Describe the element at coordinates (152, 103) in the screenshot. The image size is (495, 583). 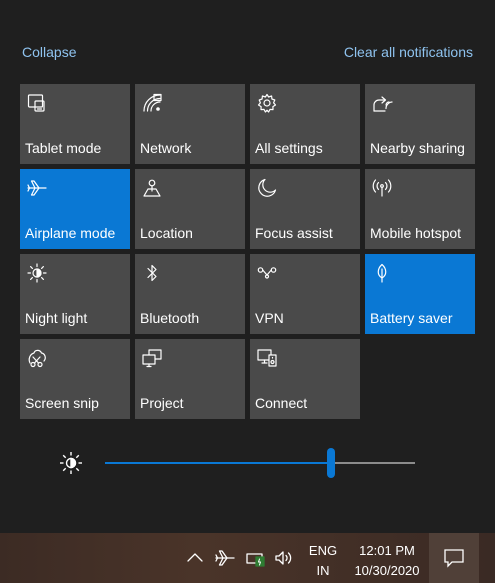
I see `network-icon` at that location.